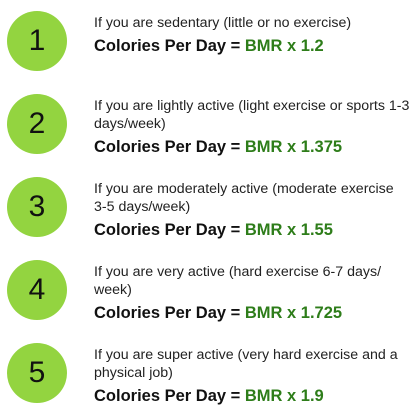  I want to click on calorie-formula: Colories Per Day = BMR x 1.9, so click(252, 396).